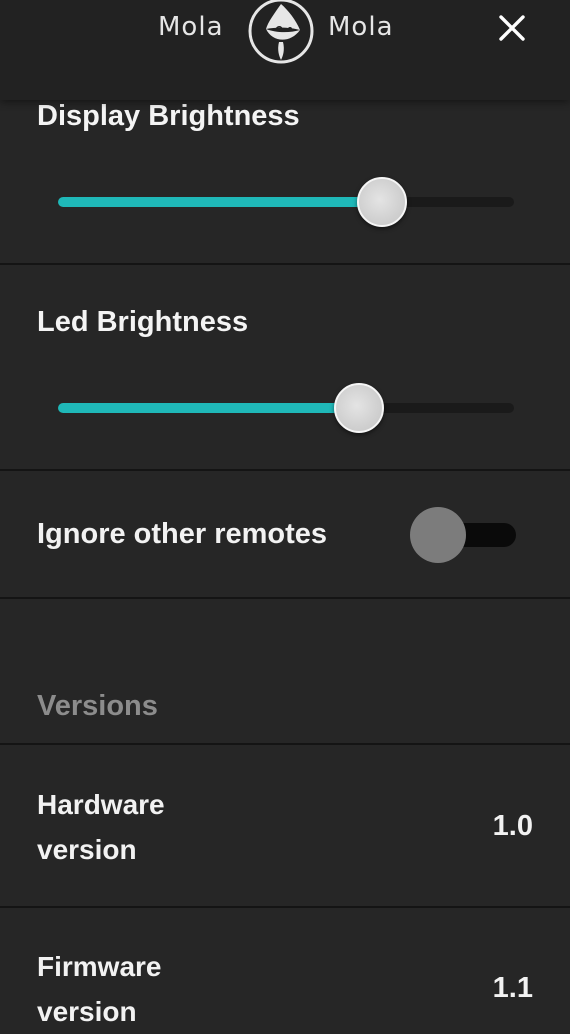  I want to click on display-brightness-slider, so click(286, 202).